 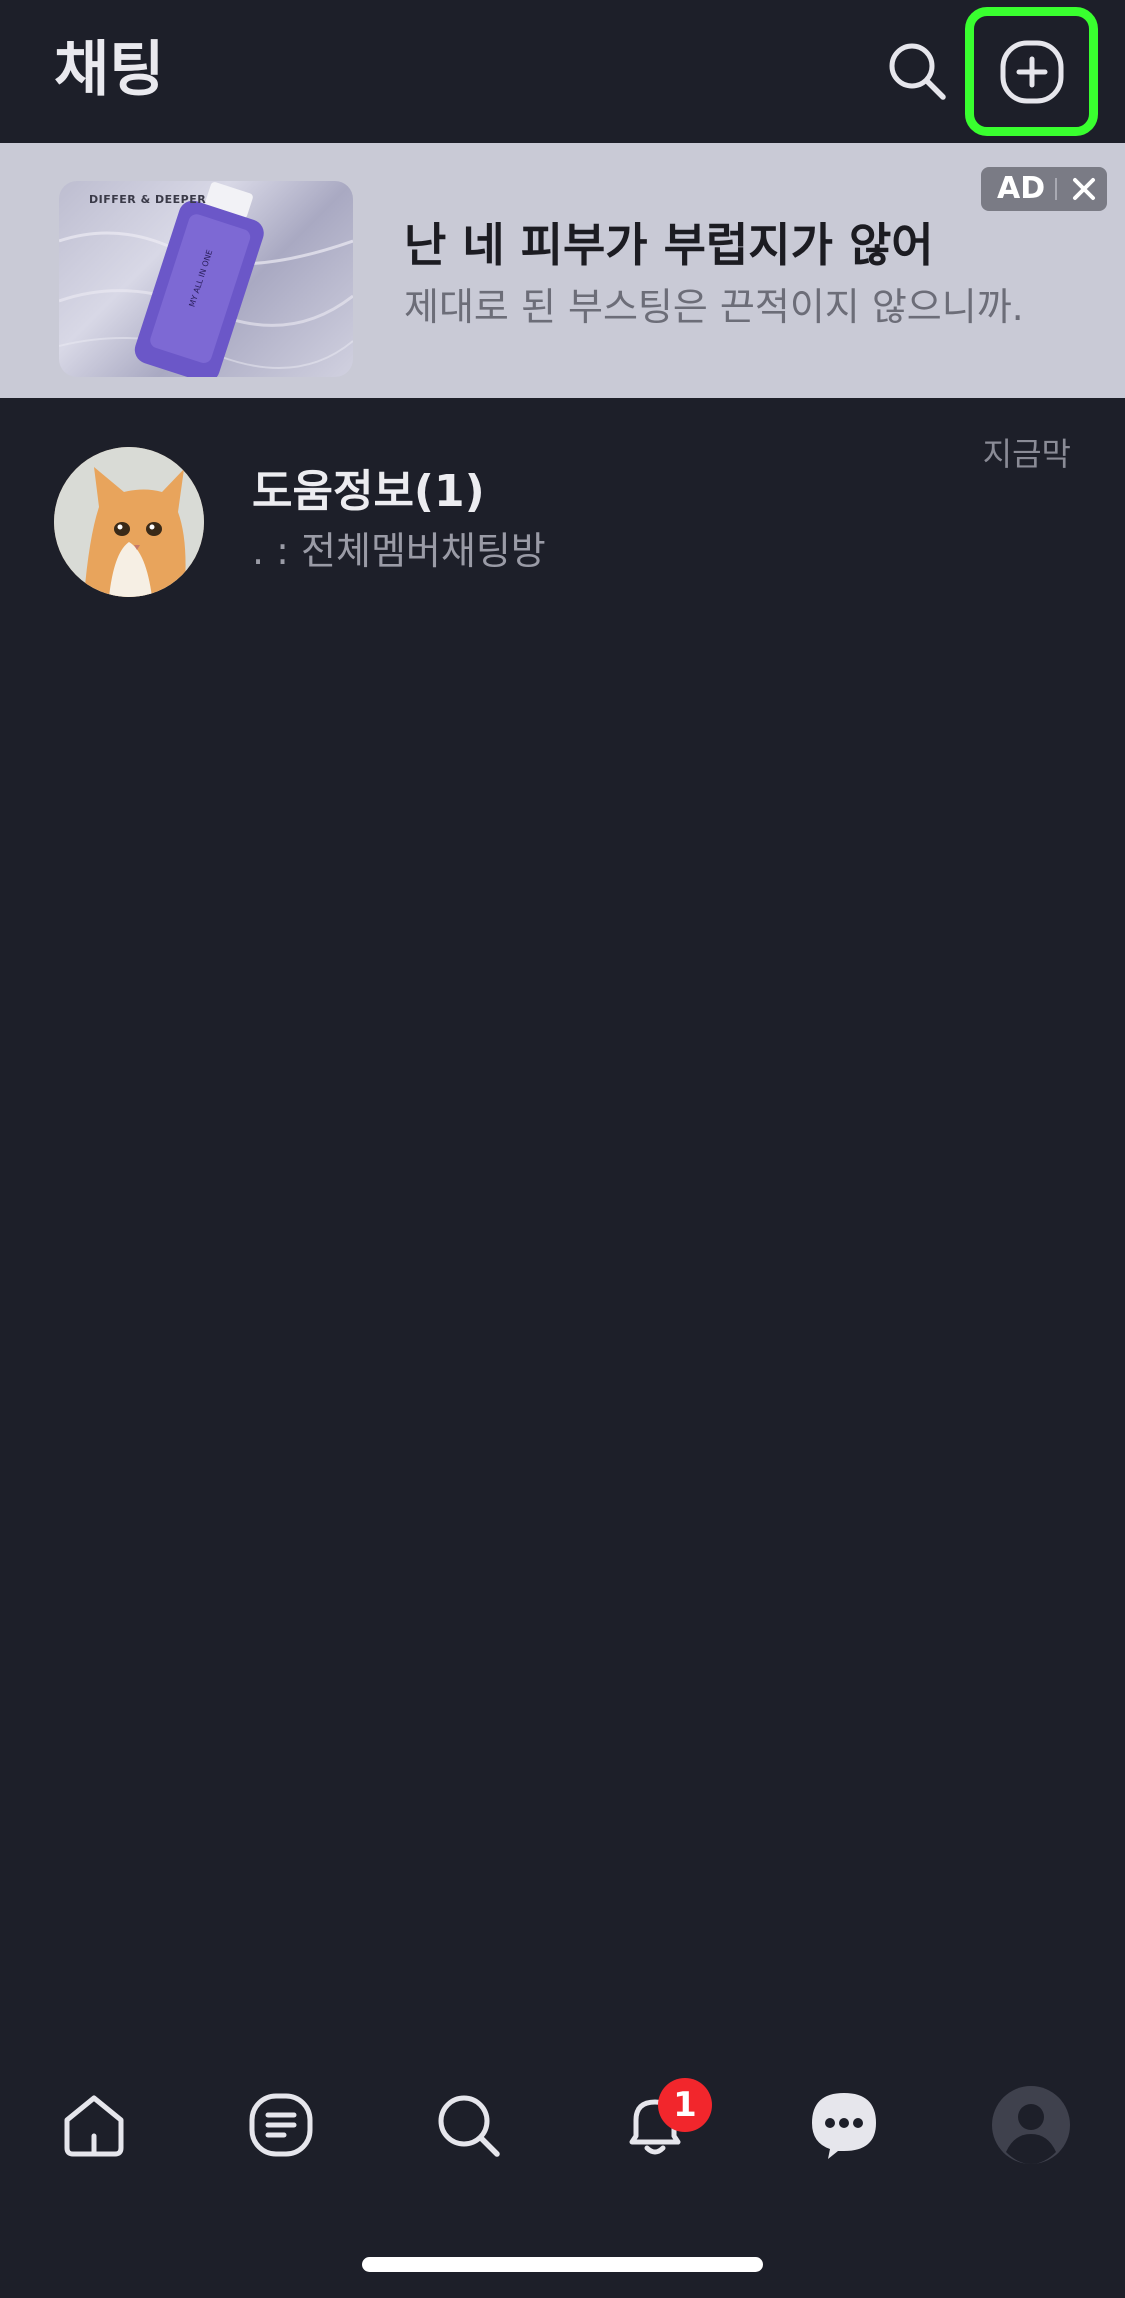 I want to click on new-chat-button, so click(x=1031, y=71).